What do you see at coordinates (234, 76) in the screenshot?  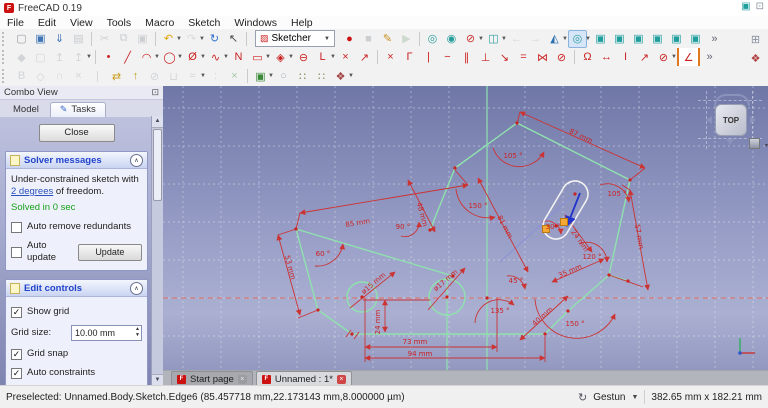 I see `join-curves-button: ×` at bounding box center [234, 76].